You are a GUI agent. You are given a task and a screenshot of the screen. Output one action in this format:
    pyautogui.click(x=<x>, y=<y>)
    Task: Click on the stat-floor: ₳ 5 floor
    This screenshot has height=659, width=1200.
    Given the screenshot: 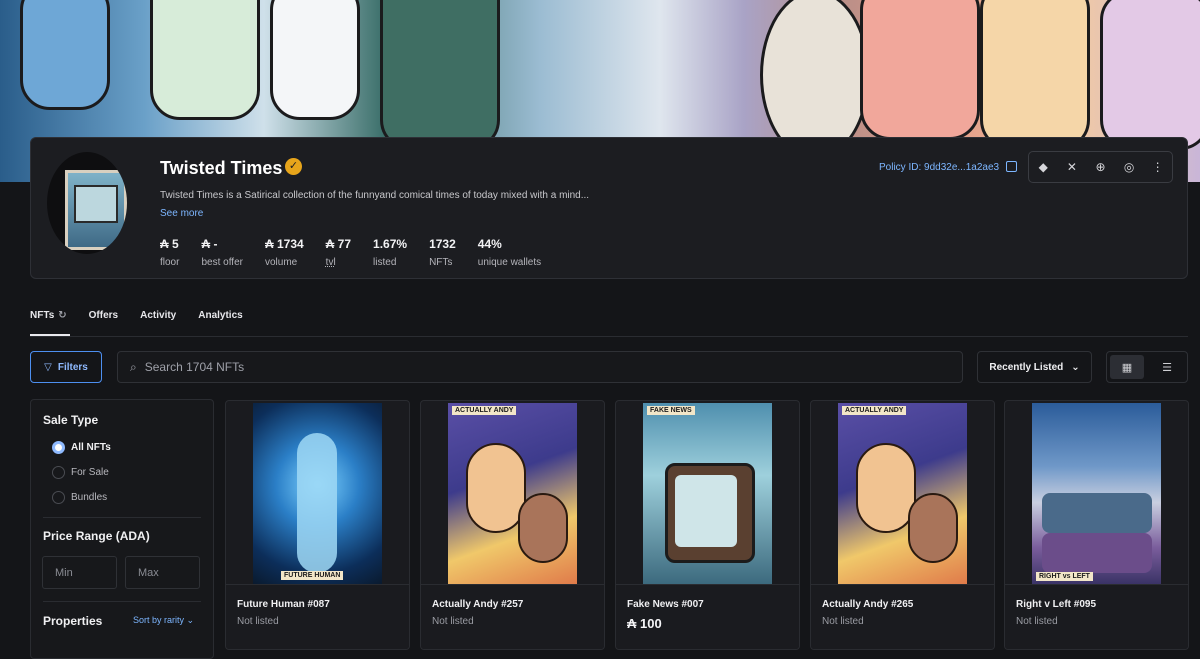 What is the action you would take?
    pyautogui.click(x=170, y=252)
    